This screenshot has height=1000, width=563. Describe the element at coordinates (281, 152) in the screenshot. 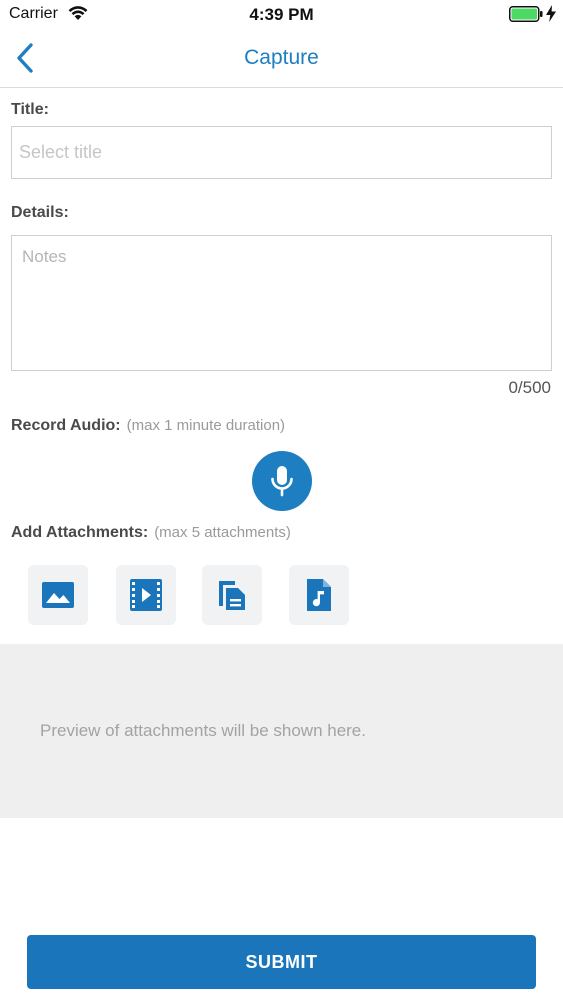

I see `title-input` at that location.